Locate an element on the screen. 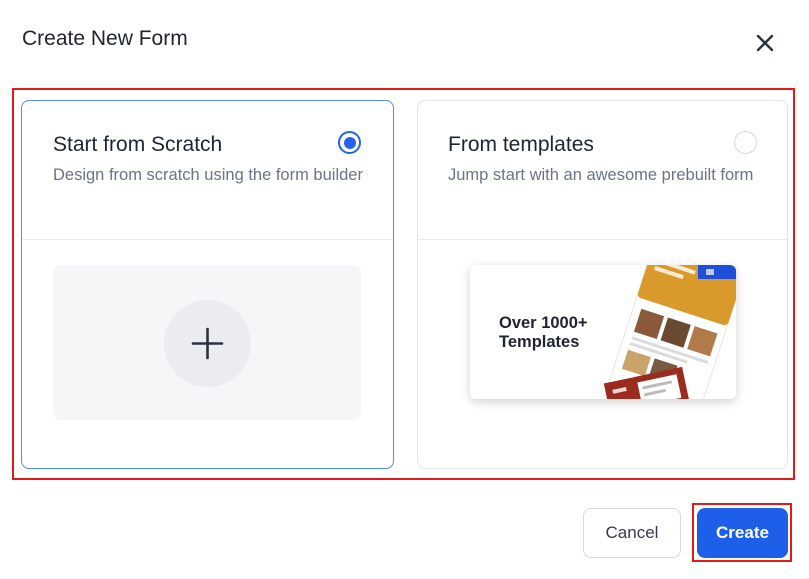 This screenshot has width=809, height=579. preview-caption-line: Templates is located at coordinates (539, 342).